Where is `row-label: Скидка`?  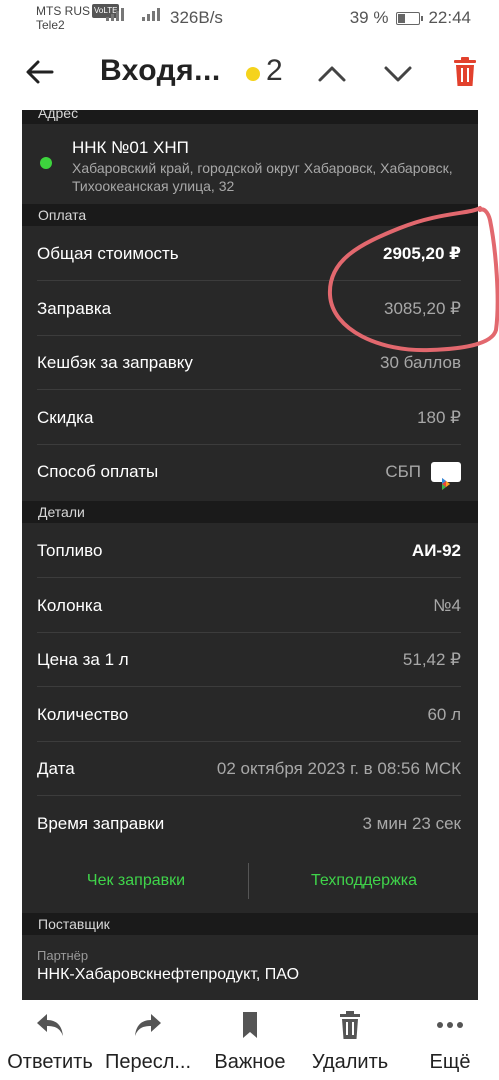
row-label: Скидка is located at coordinates (65, 417).